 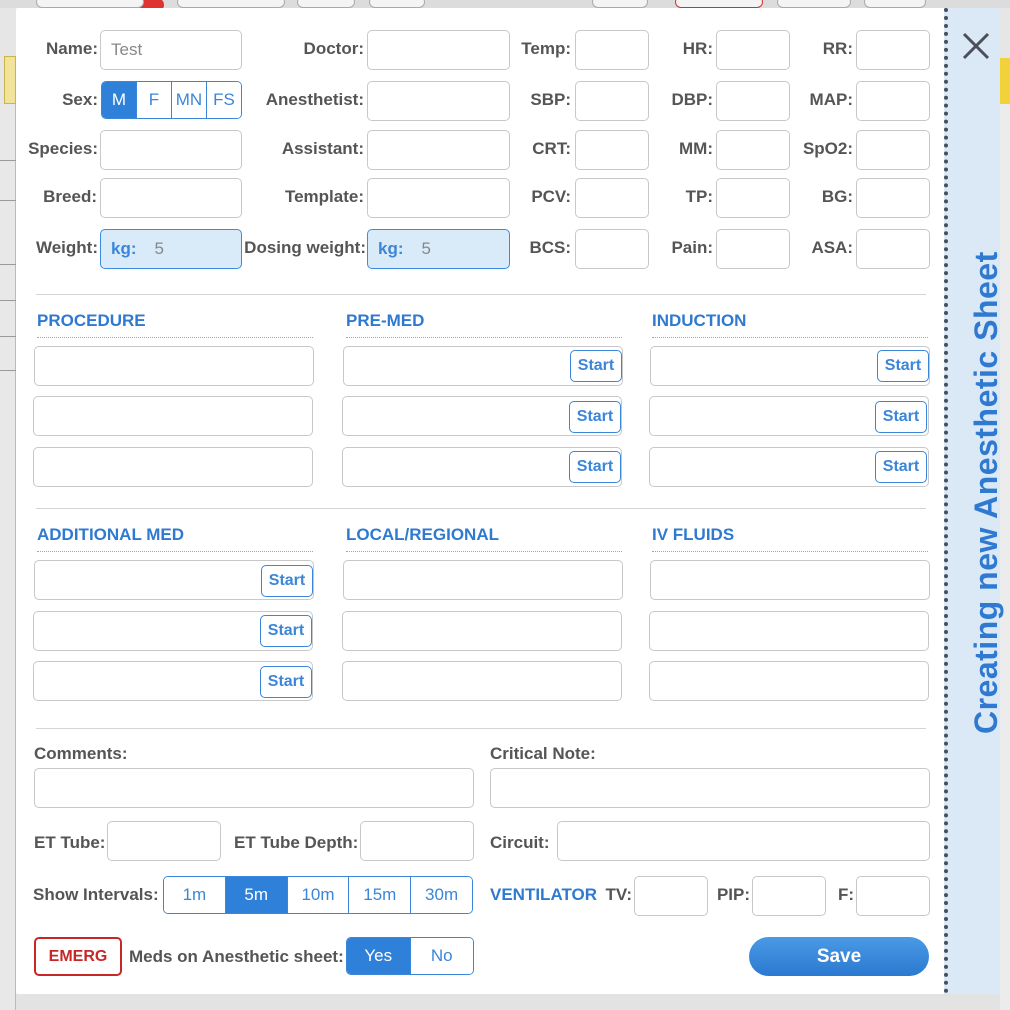 I want to click on sbp-input, so click(x=612, y=101).